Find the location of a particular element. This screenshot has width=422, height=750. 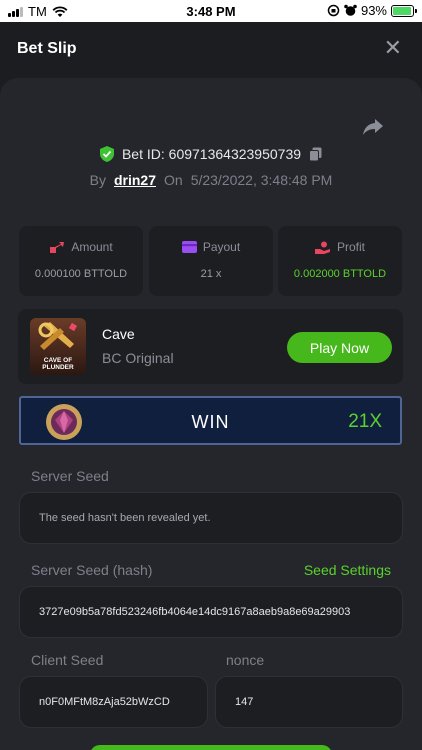

profit-label-row: Profit is located at coordinates (340, 247).